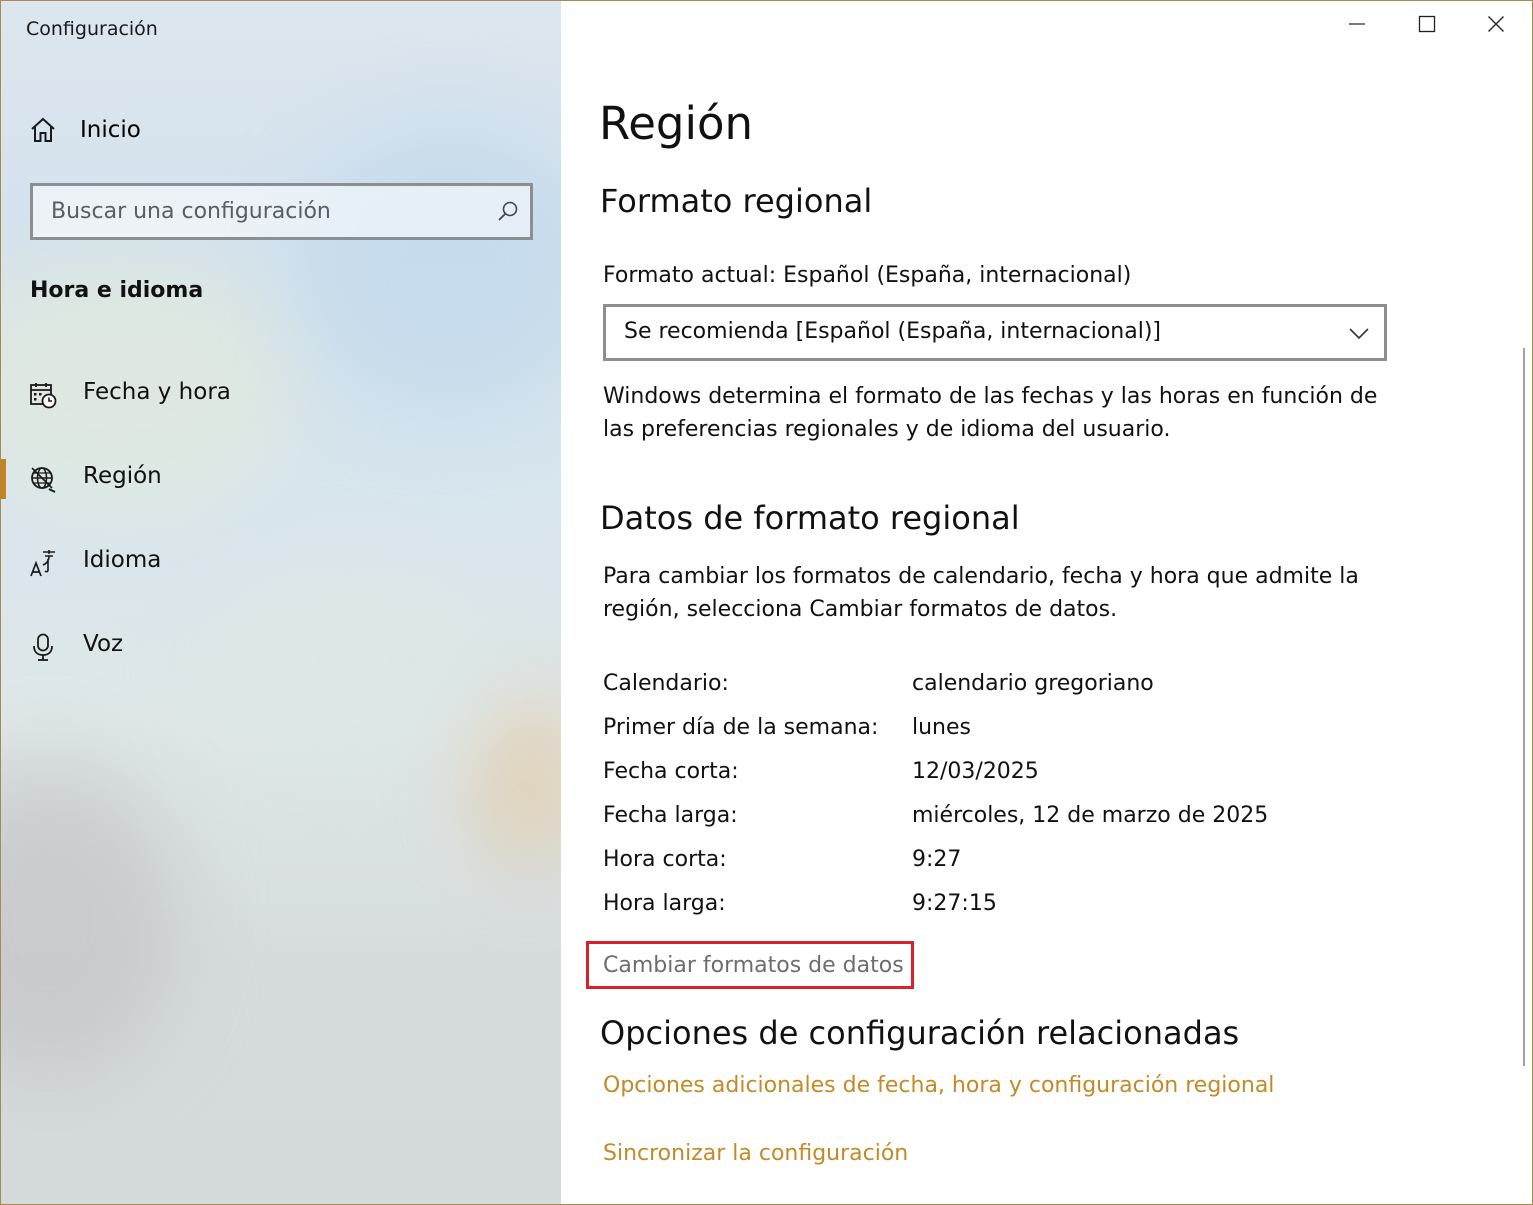 This screenshot has width=1533, height=1205. Describe the element at coordinates (43, 479) in the screenshot. I see `globe-icon` at that location.